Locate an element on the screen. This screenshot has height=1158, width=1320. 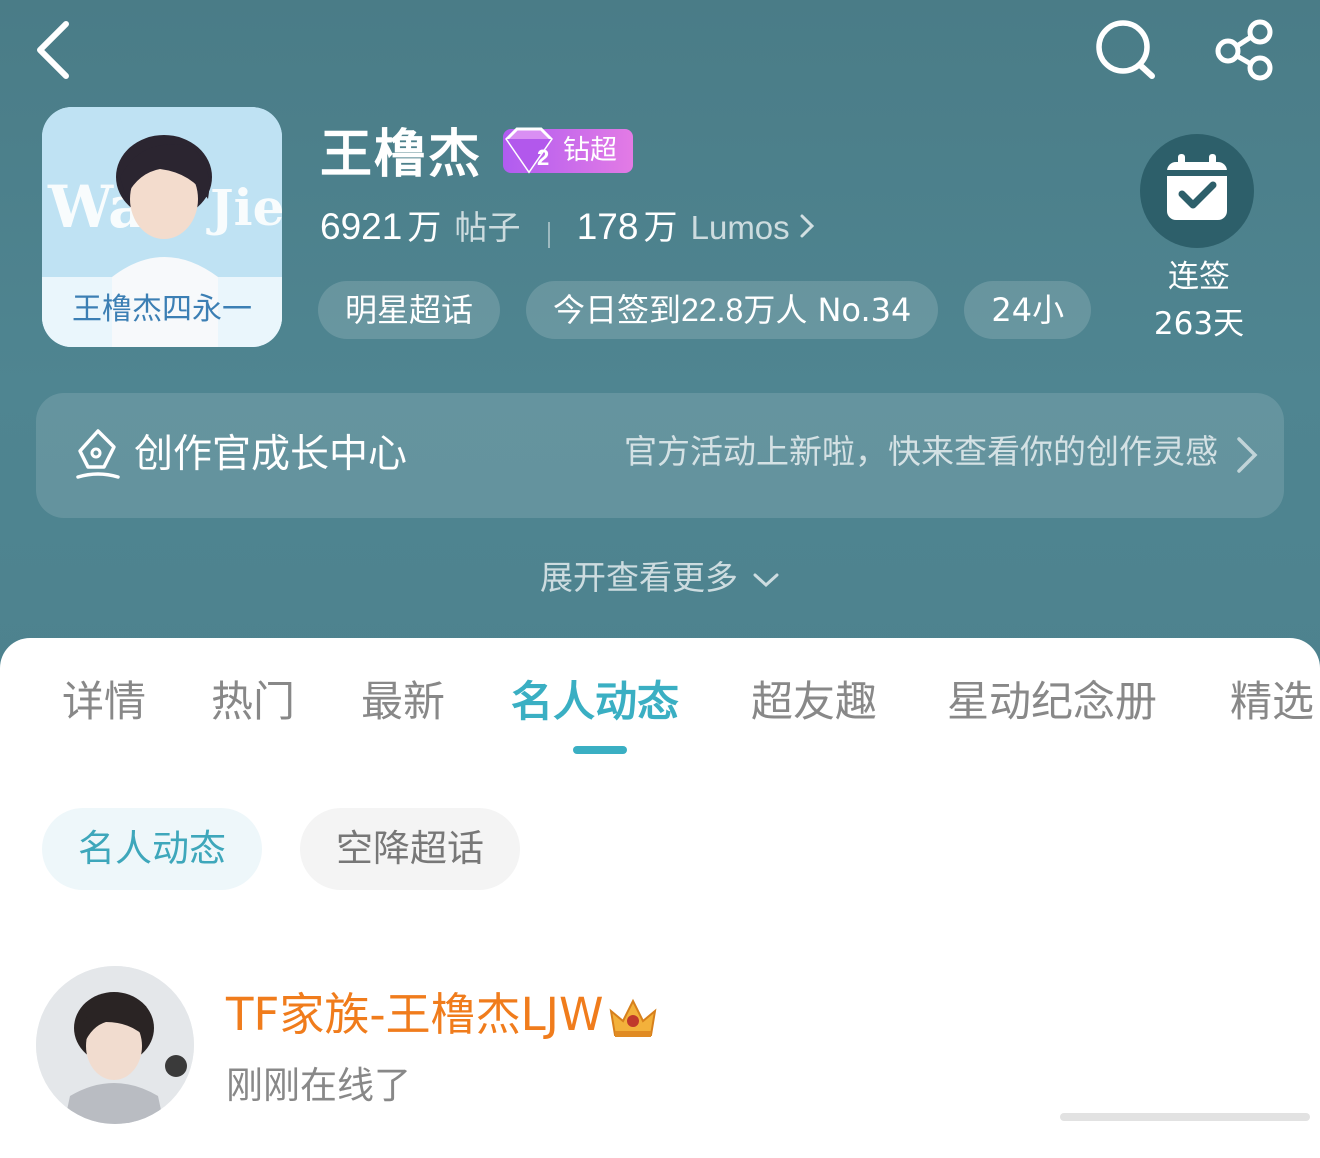
topic-name: 王橹杰 is located at coordinates (401, 155).